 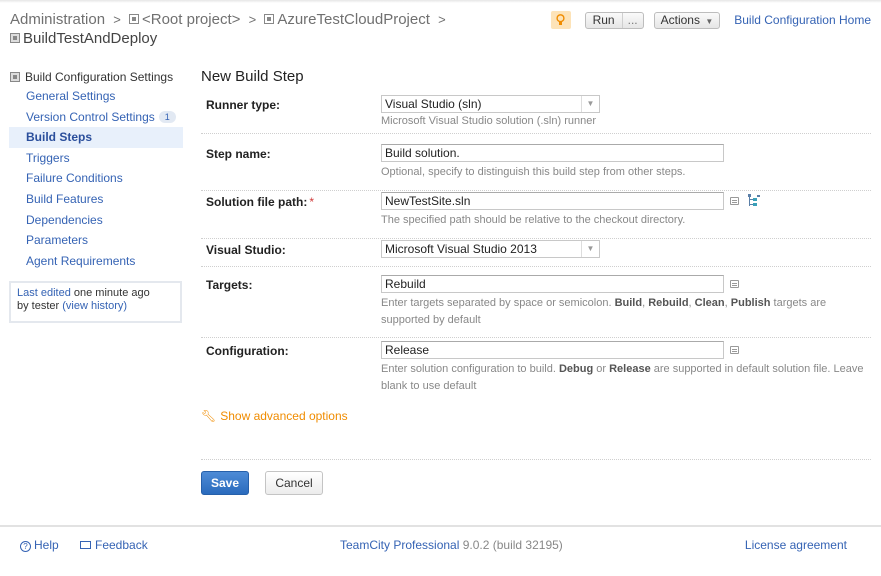 What do you see at coordinates (46, 545) in the screenshot?
I see `help-label: Help` at bounding box center [46, 545].